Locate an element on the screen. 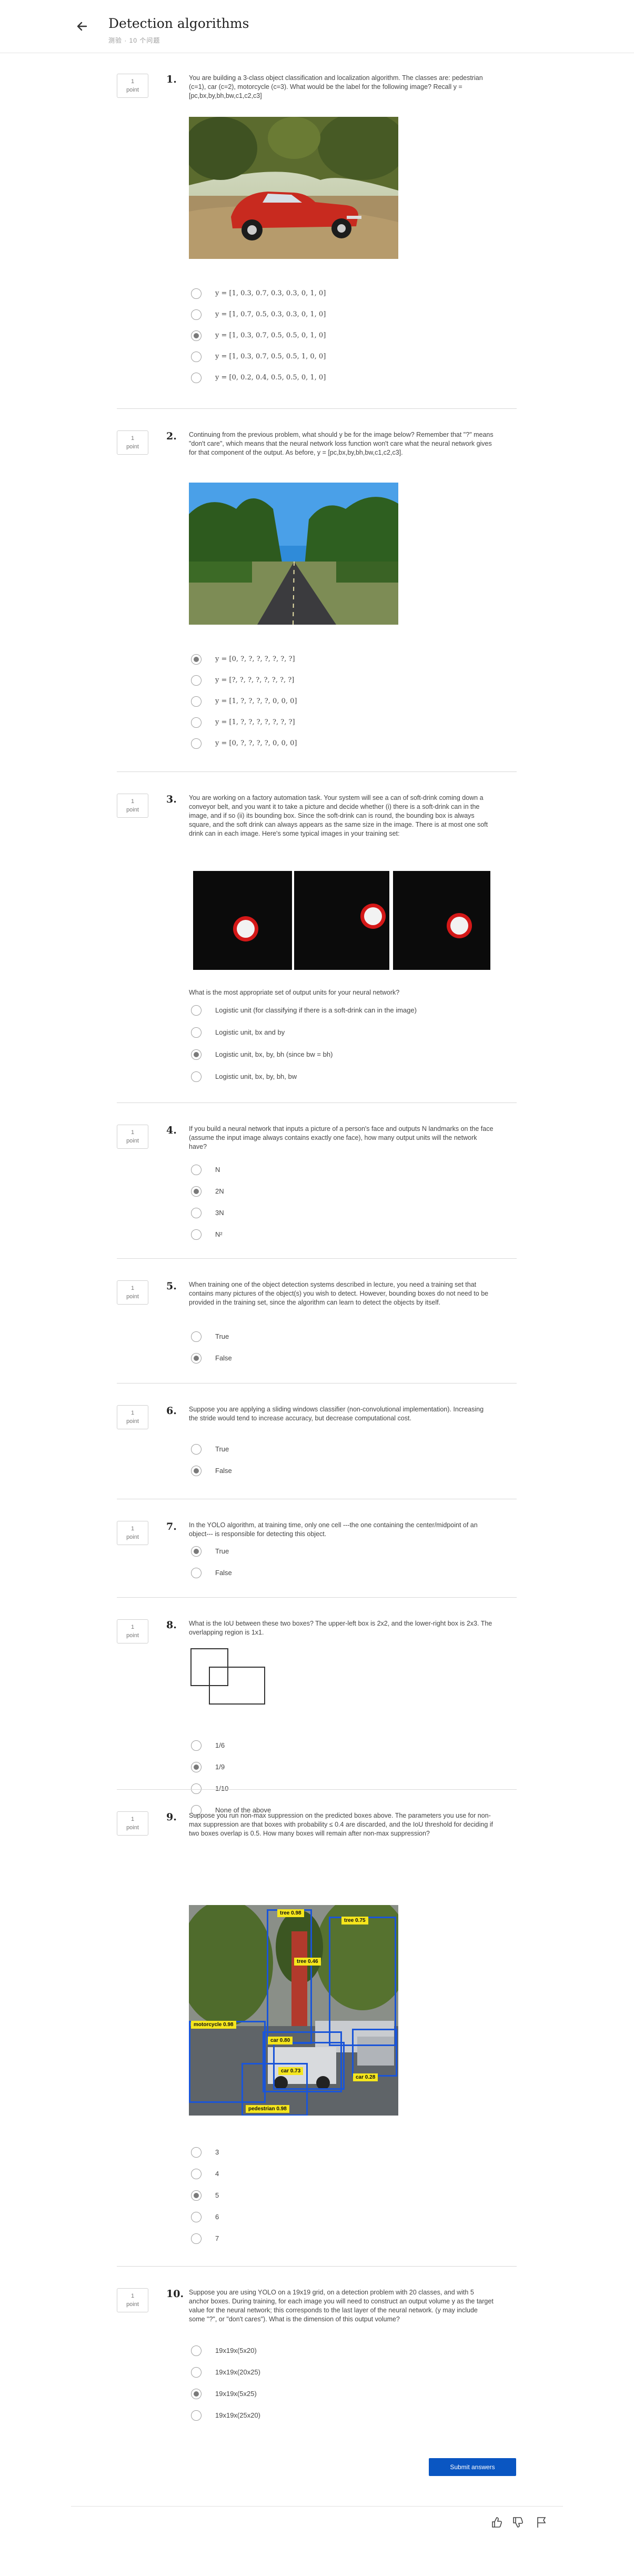 The width and height of the screenshot is (634, 2576). answer-option: 6 is located at coordinates (339, 2218).